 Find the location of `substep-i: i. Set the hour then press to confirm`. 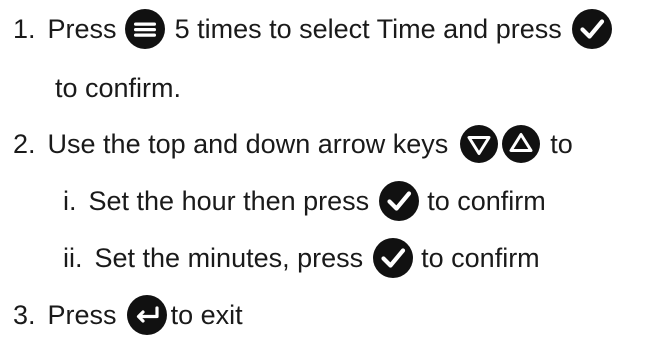

substep-i: i. Set the hour then press to confirm is located at coordinates (304, 201).